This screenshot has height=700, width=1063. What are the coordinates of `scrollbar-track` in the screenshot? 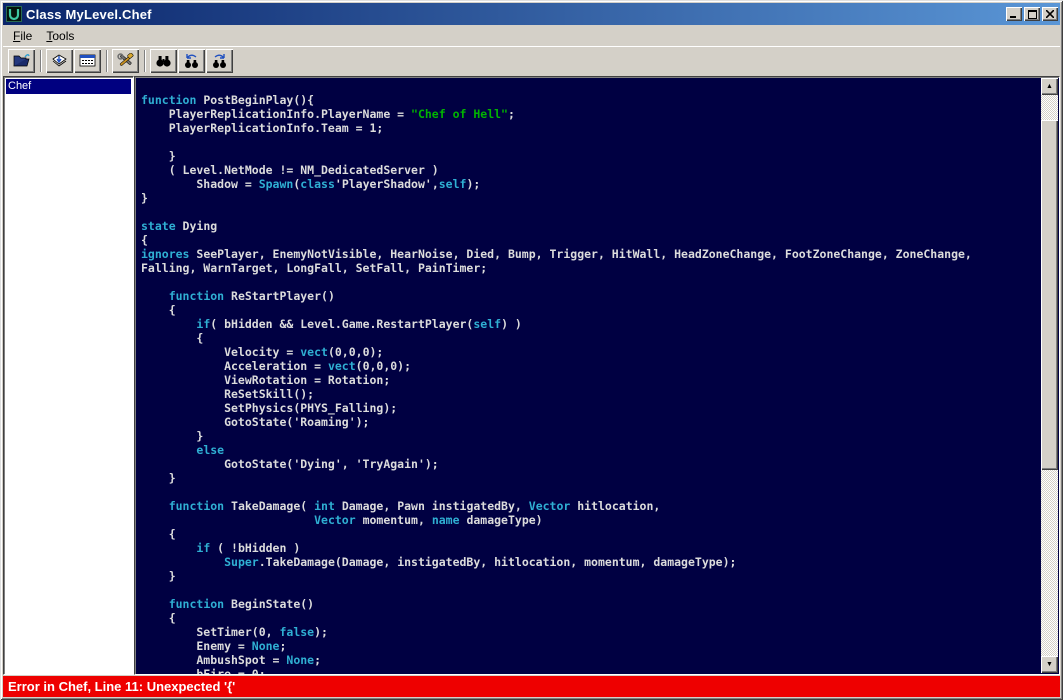 It's located at (1049, 375).